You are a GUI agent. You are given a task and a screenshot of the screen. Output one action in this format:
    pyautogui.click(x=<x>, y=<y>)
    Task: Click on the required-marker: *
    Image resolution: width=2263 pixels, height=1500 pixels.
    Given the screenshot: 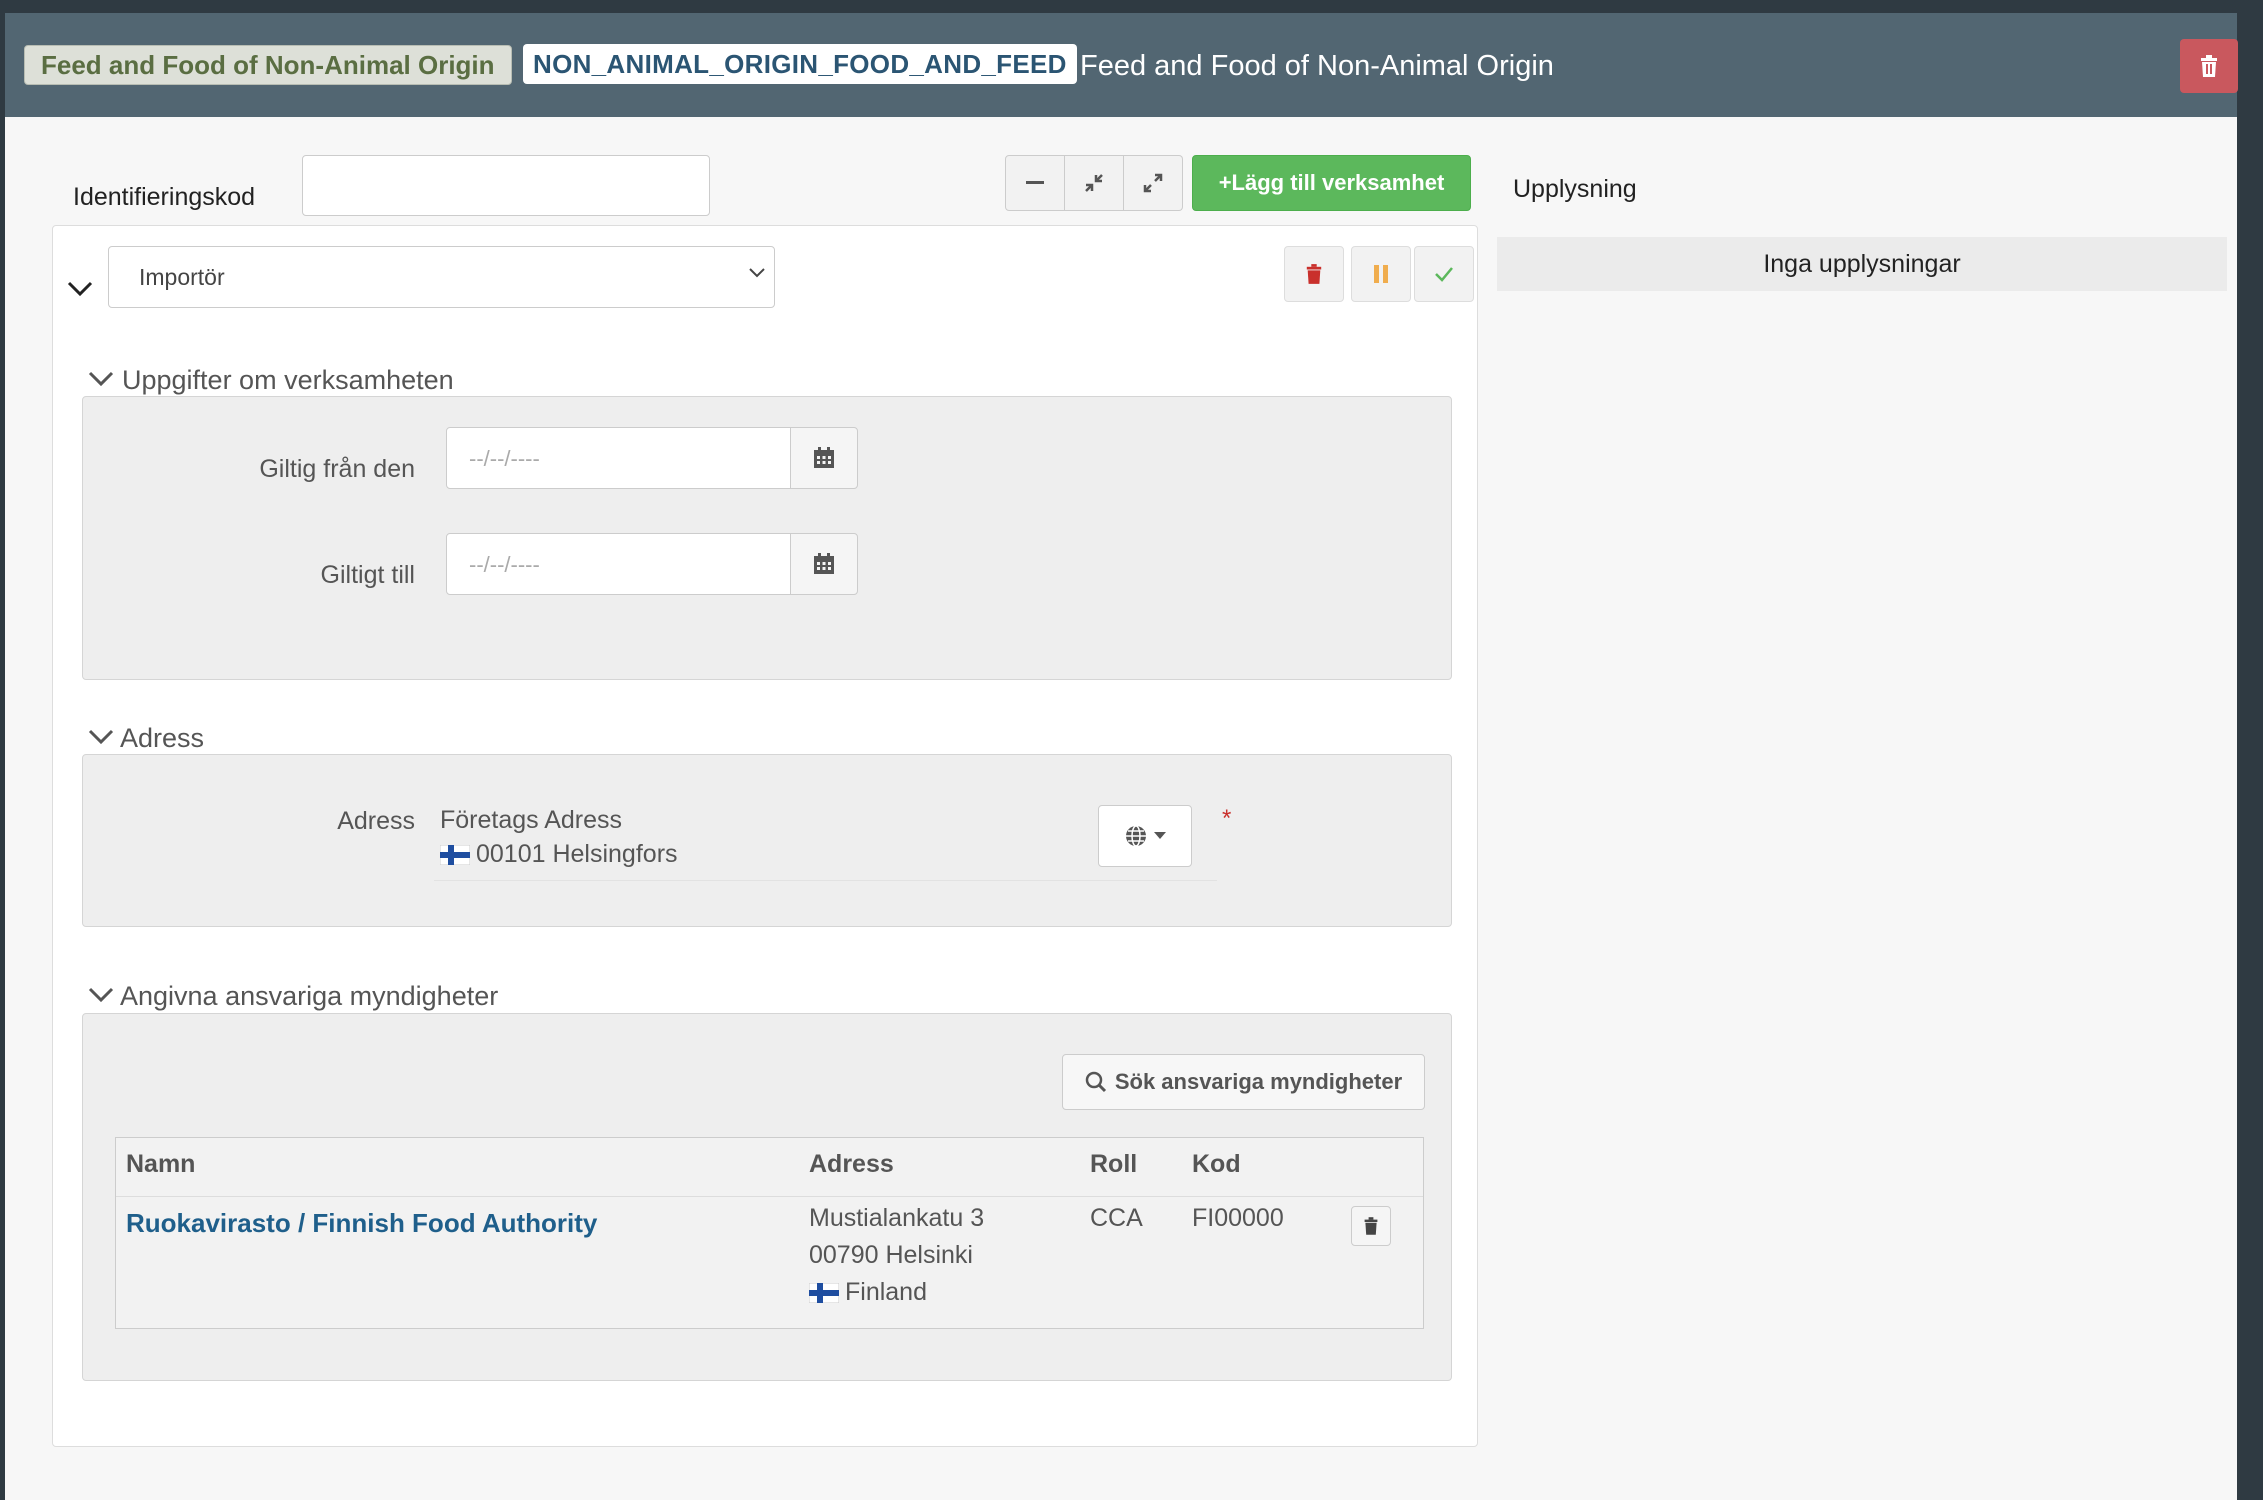 What is the action you would take?
    pyautogui.click(x=1227, y=818)
    